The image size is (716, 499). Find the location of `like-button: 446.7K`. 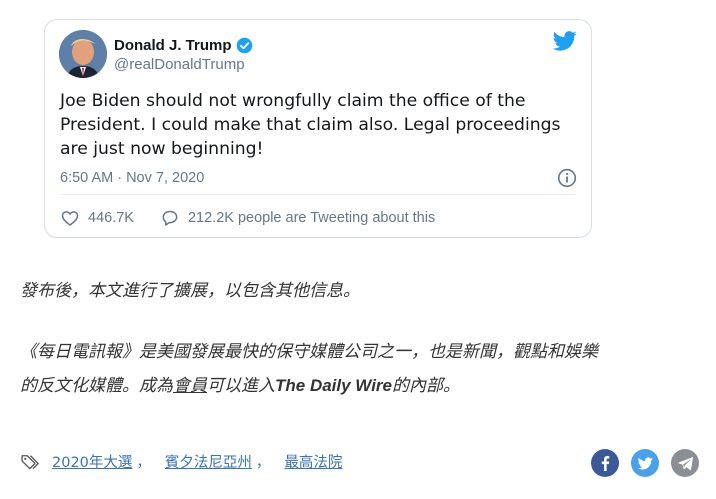

like-button: 446.7K is located at coordinates (97, 218).